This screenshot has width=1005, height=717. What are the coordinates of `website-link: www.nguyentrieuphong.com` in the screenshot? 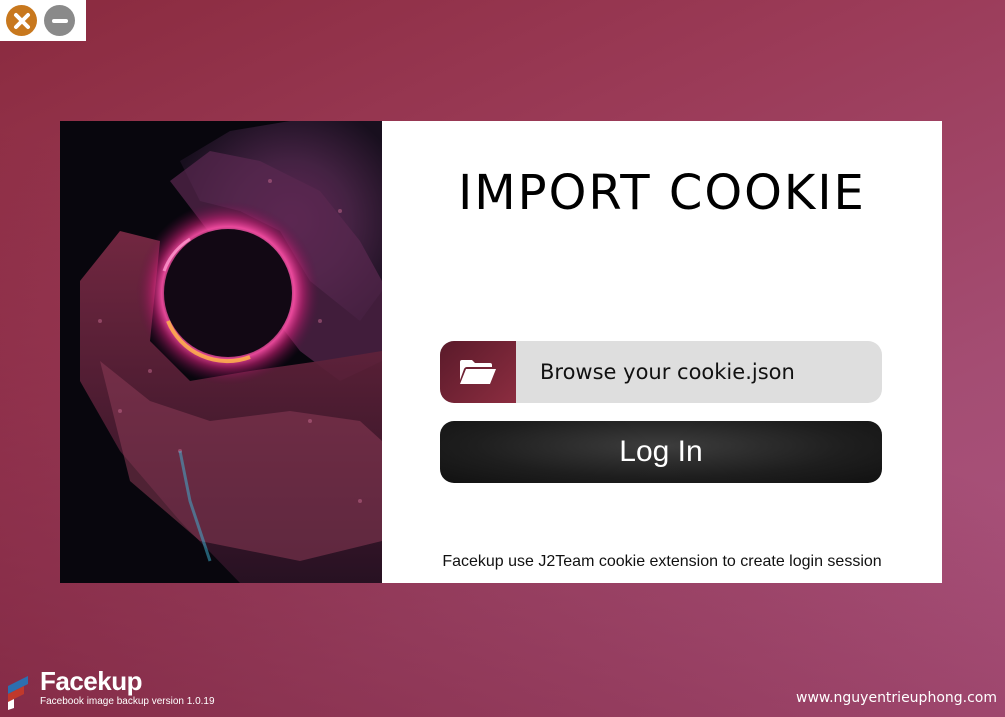 It's located at (896, 698).